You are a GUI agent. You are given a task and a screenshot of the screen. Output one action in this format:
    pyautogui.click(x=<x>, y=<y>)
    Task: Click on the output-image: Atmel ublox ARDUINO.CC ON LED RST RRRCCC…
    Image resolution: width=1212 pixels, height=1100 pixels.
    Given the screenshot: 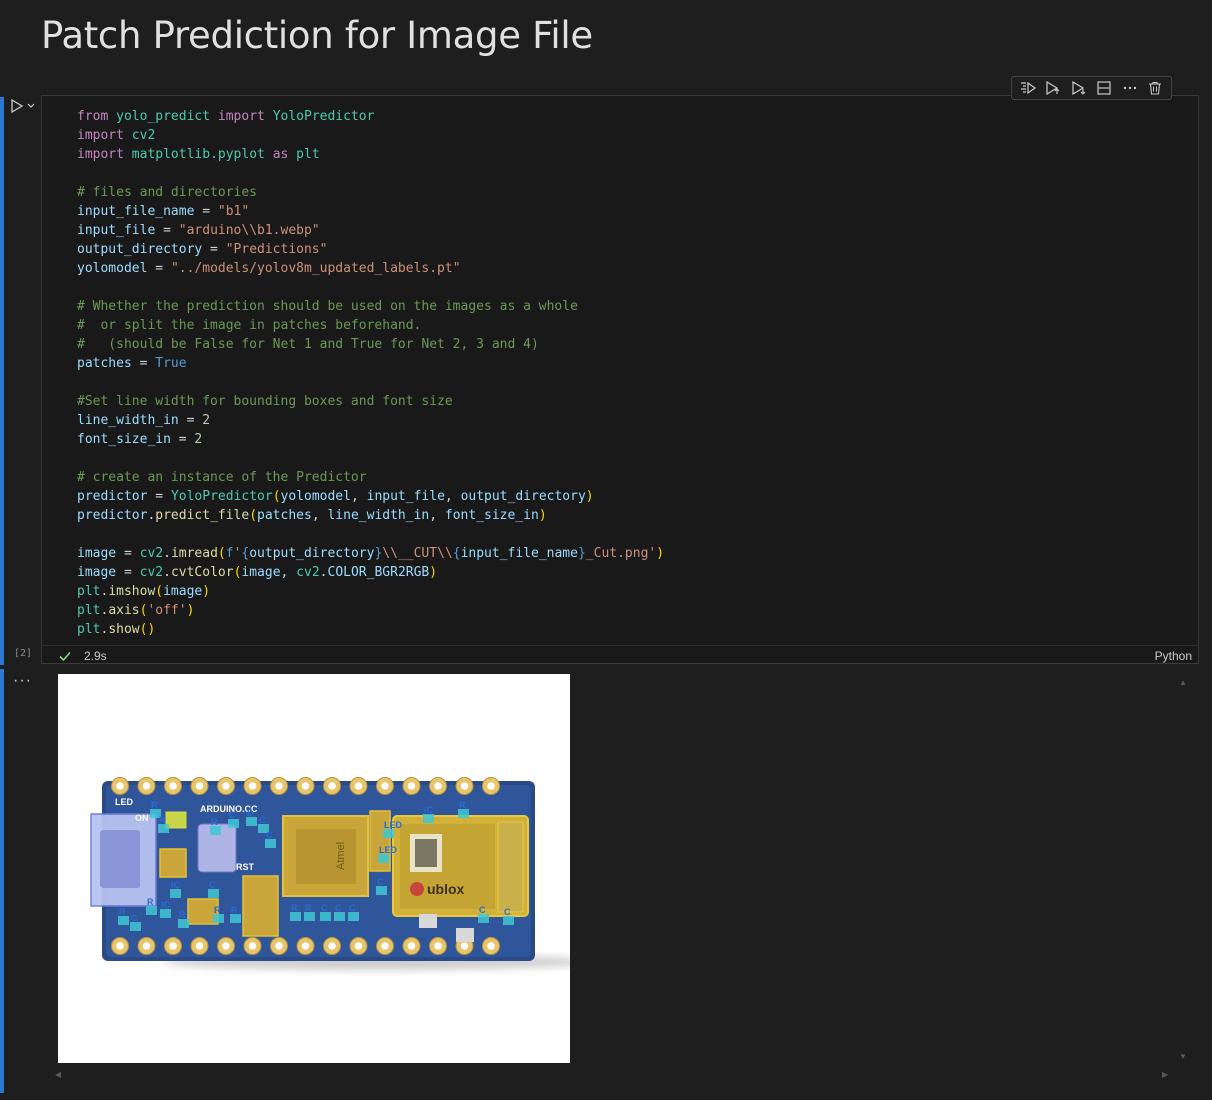 What is the action you would take?
    pyautogui.click(x=314, y=868)
    